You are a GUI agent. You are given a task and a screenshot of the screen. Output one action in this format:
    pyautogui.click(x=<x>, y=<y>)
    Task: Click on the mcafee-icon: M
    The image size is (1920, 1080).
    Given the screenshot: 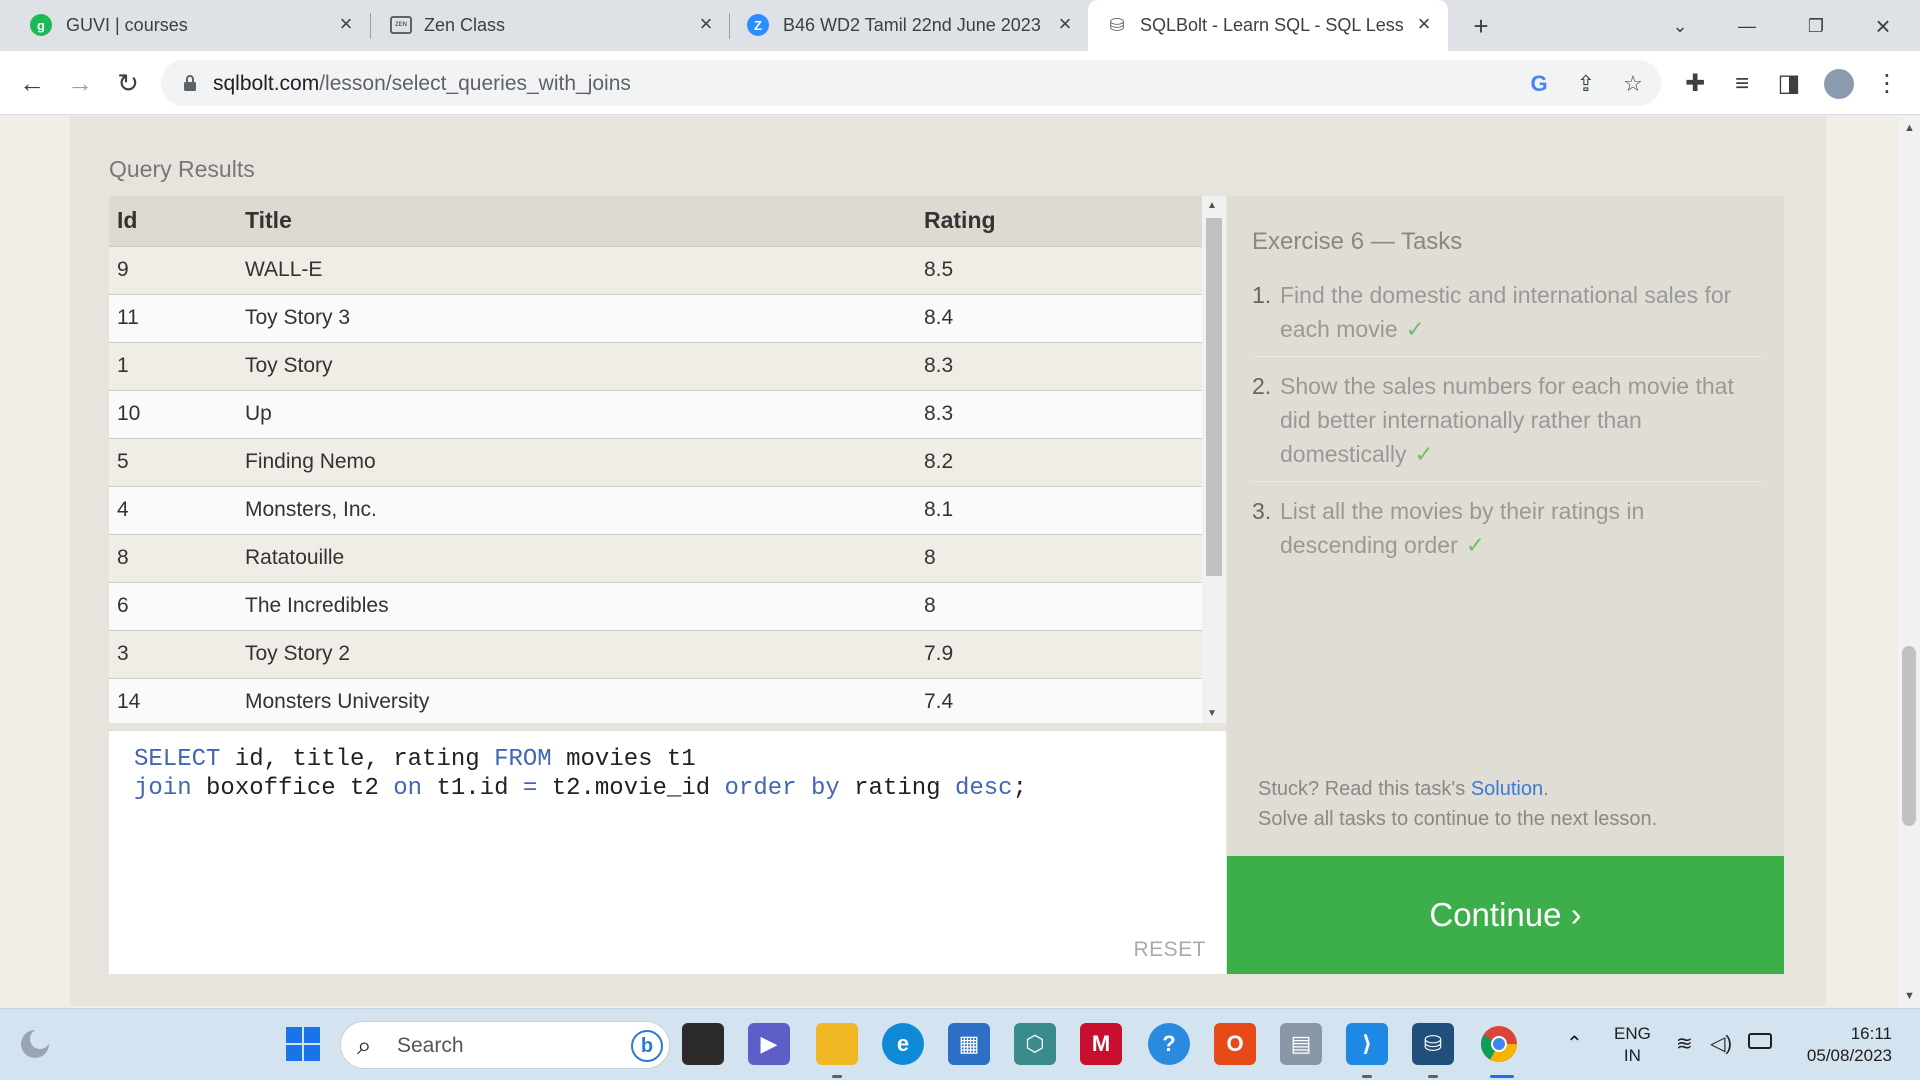 What is the action you would take?
    pyautogui.click(x=1101, y=1044)
    